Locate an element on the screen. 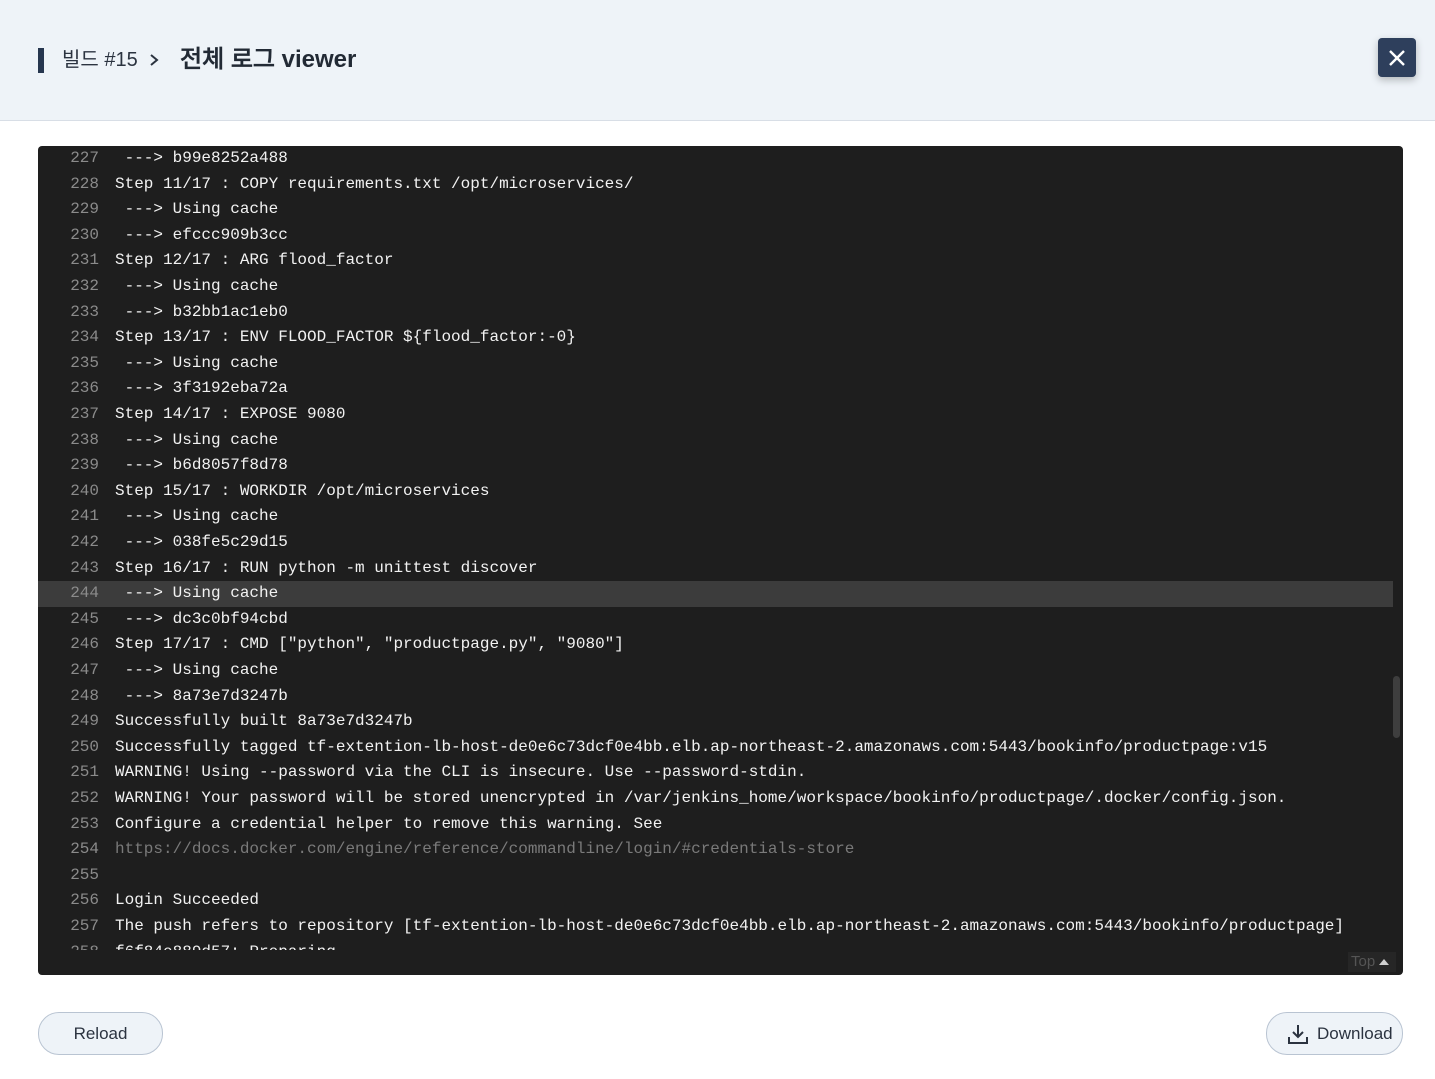 This screenshot has width=1435, height=1079. line-number: 236 is located at coordinates (84, 388).